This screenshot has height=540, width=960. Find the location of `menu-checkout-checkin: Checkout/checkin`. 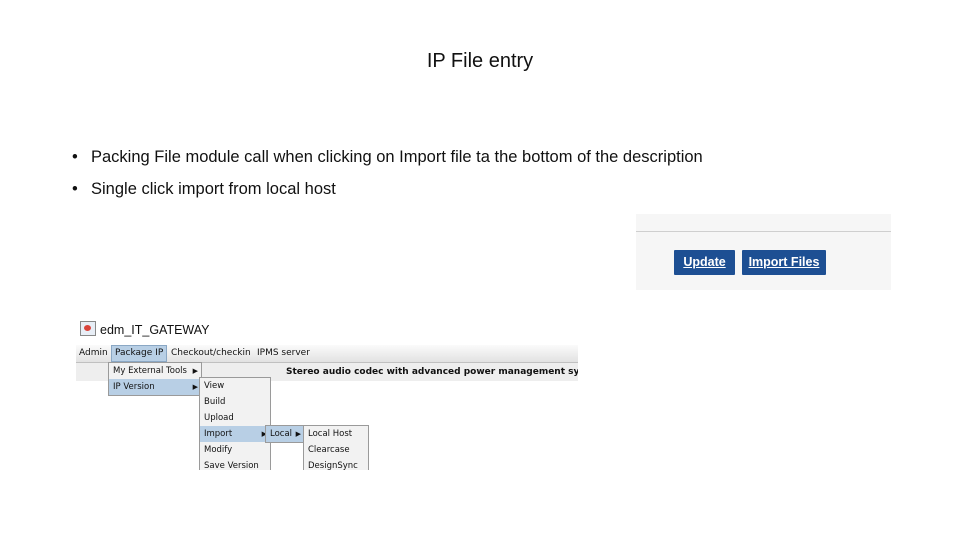

menu-checkout-checkin: Checkout/checkin is located at coordinates (211, 353).